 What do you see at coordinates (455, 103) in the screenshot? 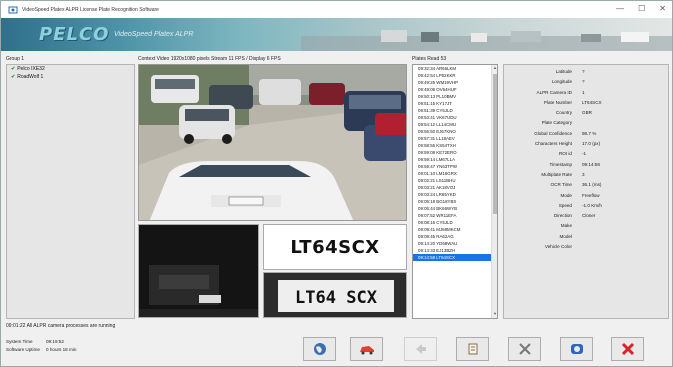
I see `plate-read-row: 09:51:15 KY17JT` at bounding box center [455, 103].